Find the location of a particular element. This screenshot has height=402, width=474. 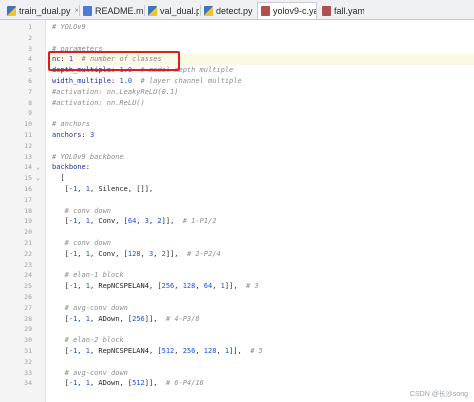

tab-label: yolov9-c.yaml is located at coordinates (294, 11).